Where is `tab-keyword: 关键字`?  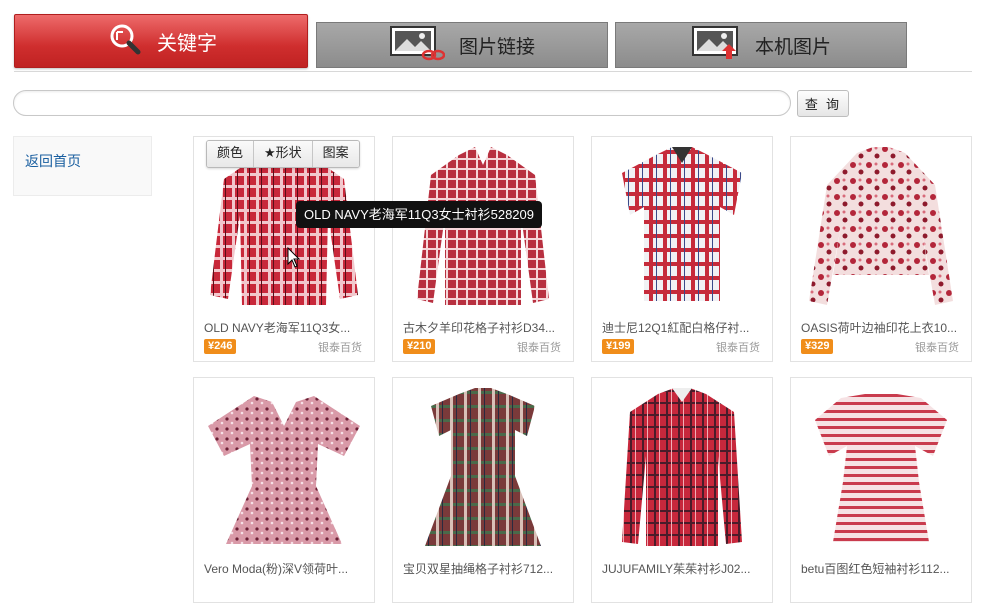
tab-keyword: 关键字 is located at coordinates (161, 41).